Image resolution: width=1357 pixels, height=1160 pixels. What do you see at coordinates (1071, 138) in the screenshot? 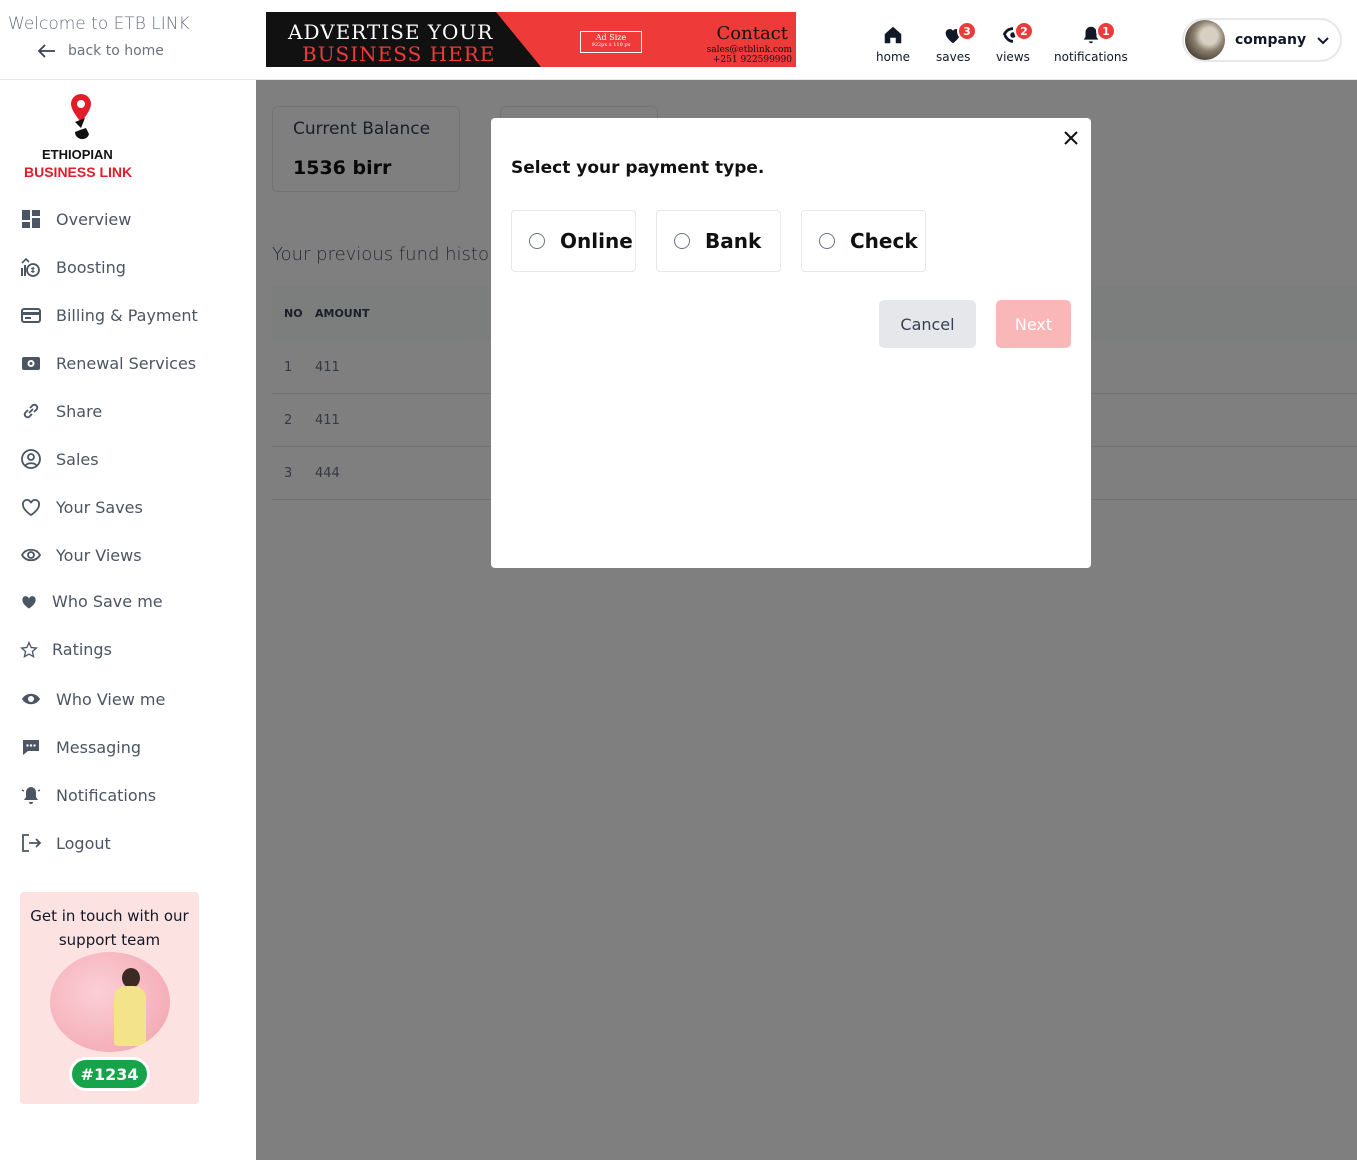
I see `close-icon` at bounding box center [1071, 138].